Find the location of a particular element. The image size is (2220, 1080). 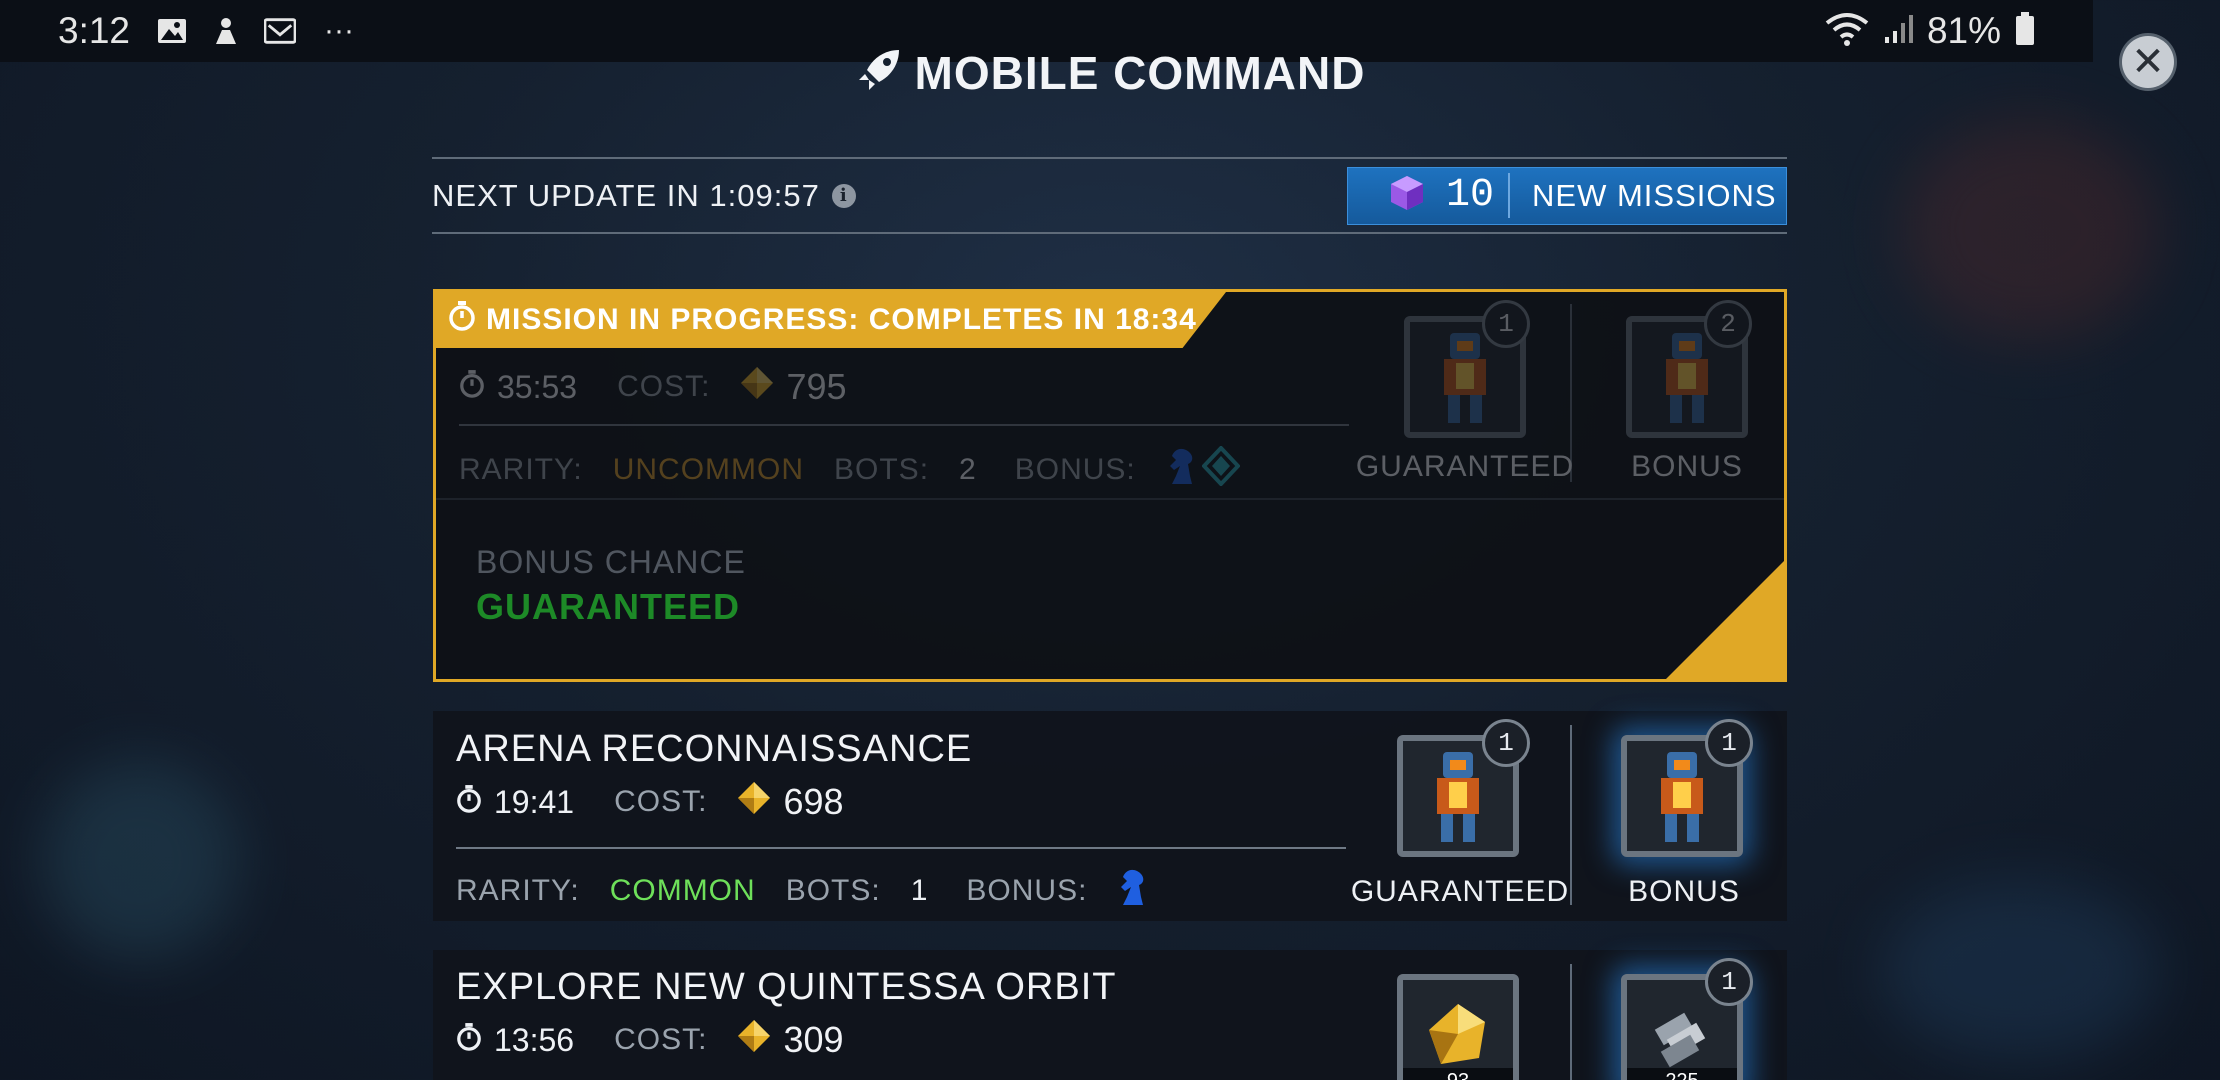

battery-icon is located at coordinates (2025, 31).